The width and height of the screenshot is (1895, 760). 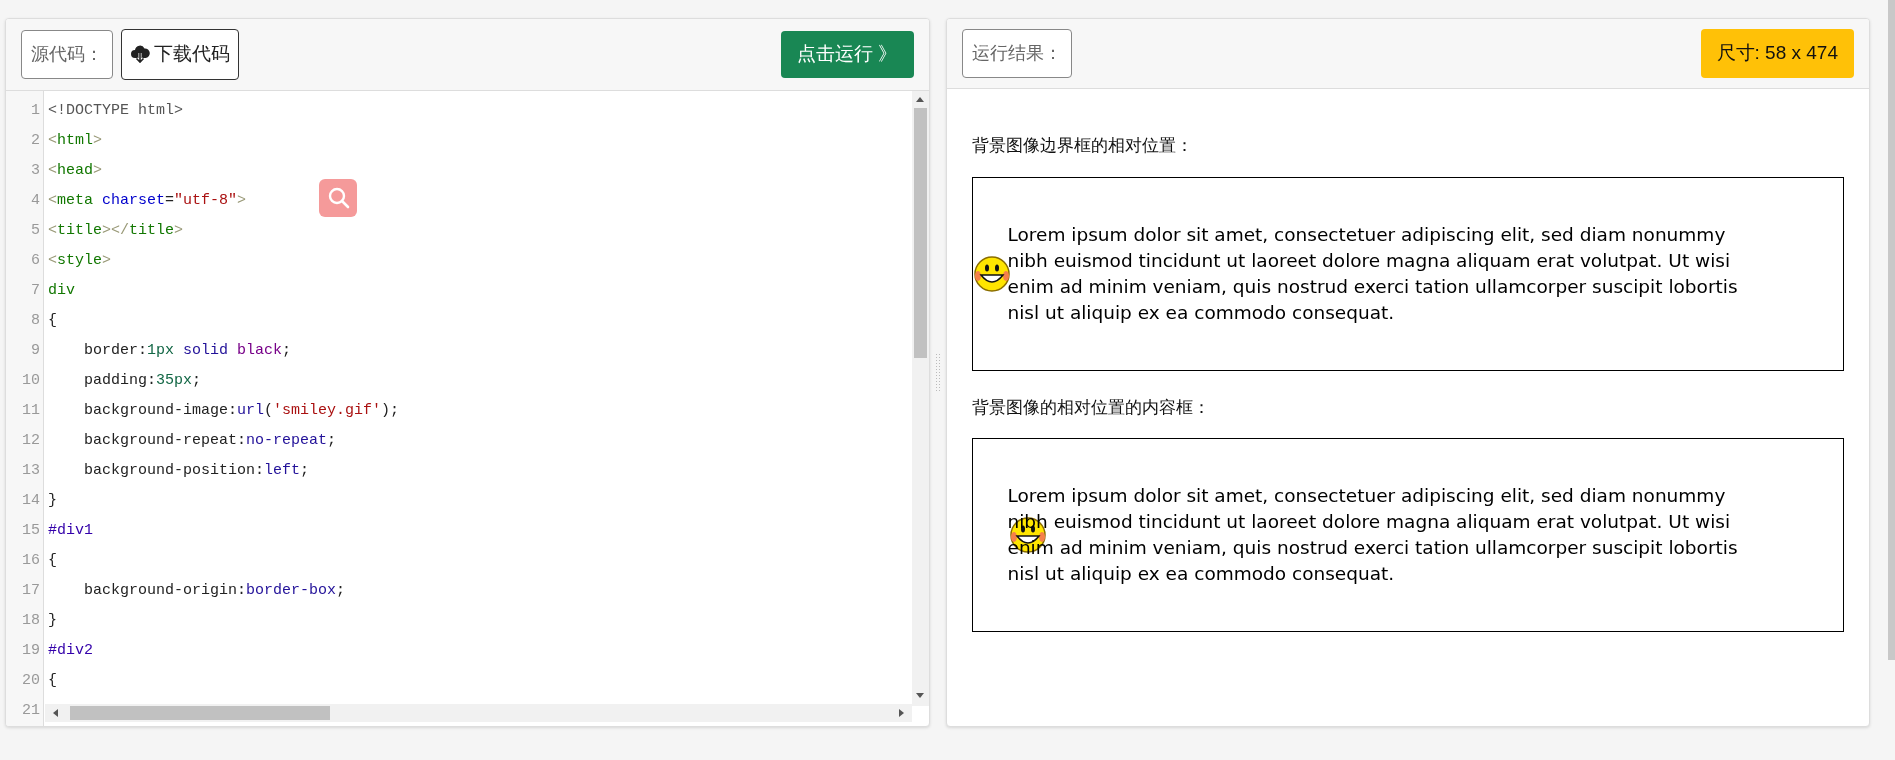 What do you see at coordinates (75, 170) in the screenshot?
I see `code-line: <head>` at bounding box center [75, 170].